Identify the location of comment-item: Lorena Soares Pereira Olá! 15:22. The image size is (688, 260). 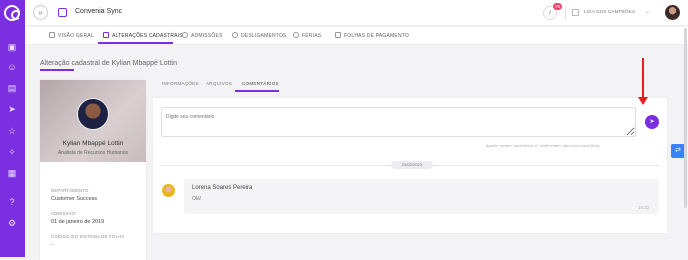
(421, 196).